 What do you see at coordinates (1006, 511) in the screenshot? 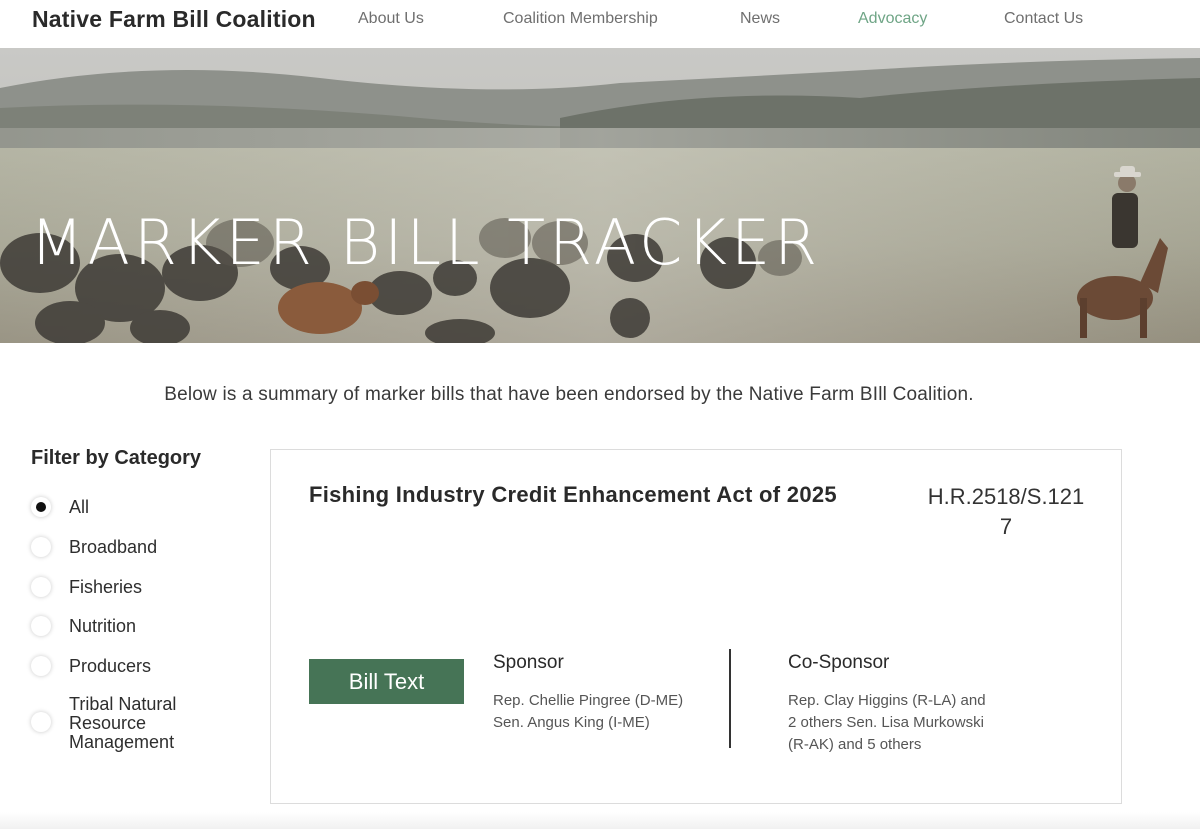
I see `bill-number: H.R.2518/S.1217` at bounding box center [1006, 511].